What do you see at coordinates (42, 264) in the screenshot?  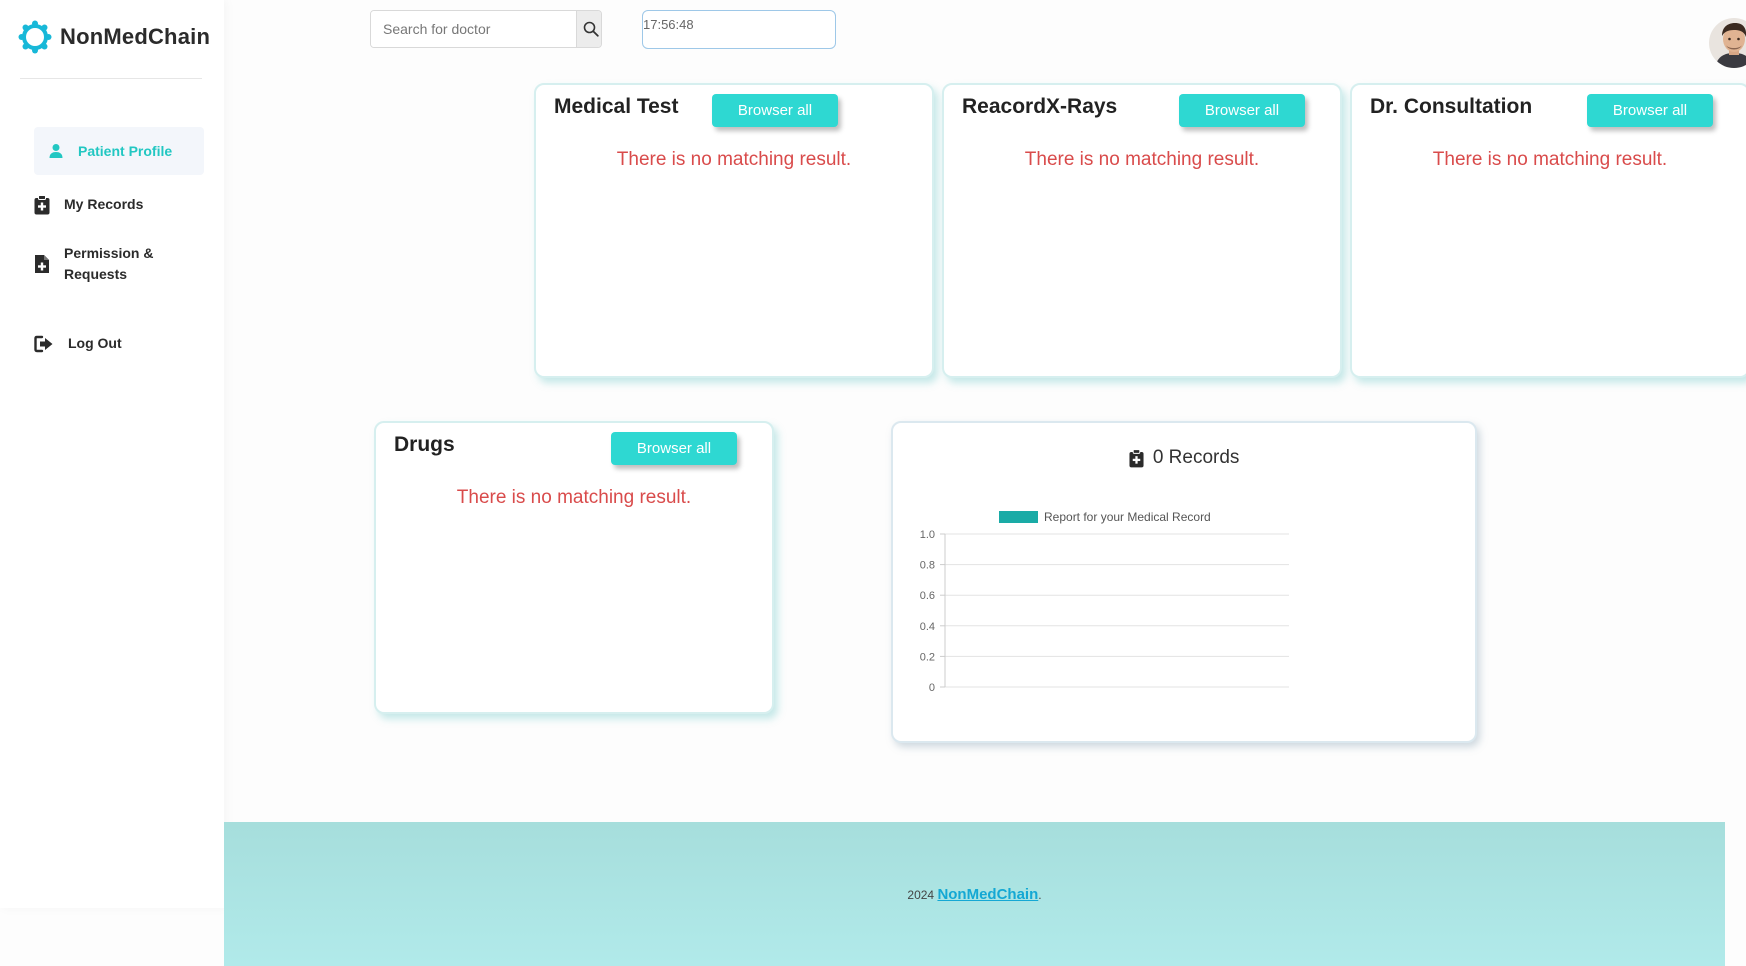 I see `file-plus-icon` at bounding box center [42, 264].